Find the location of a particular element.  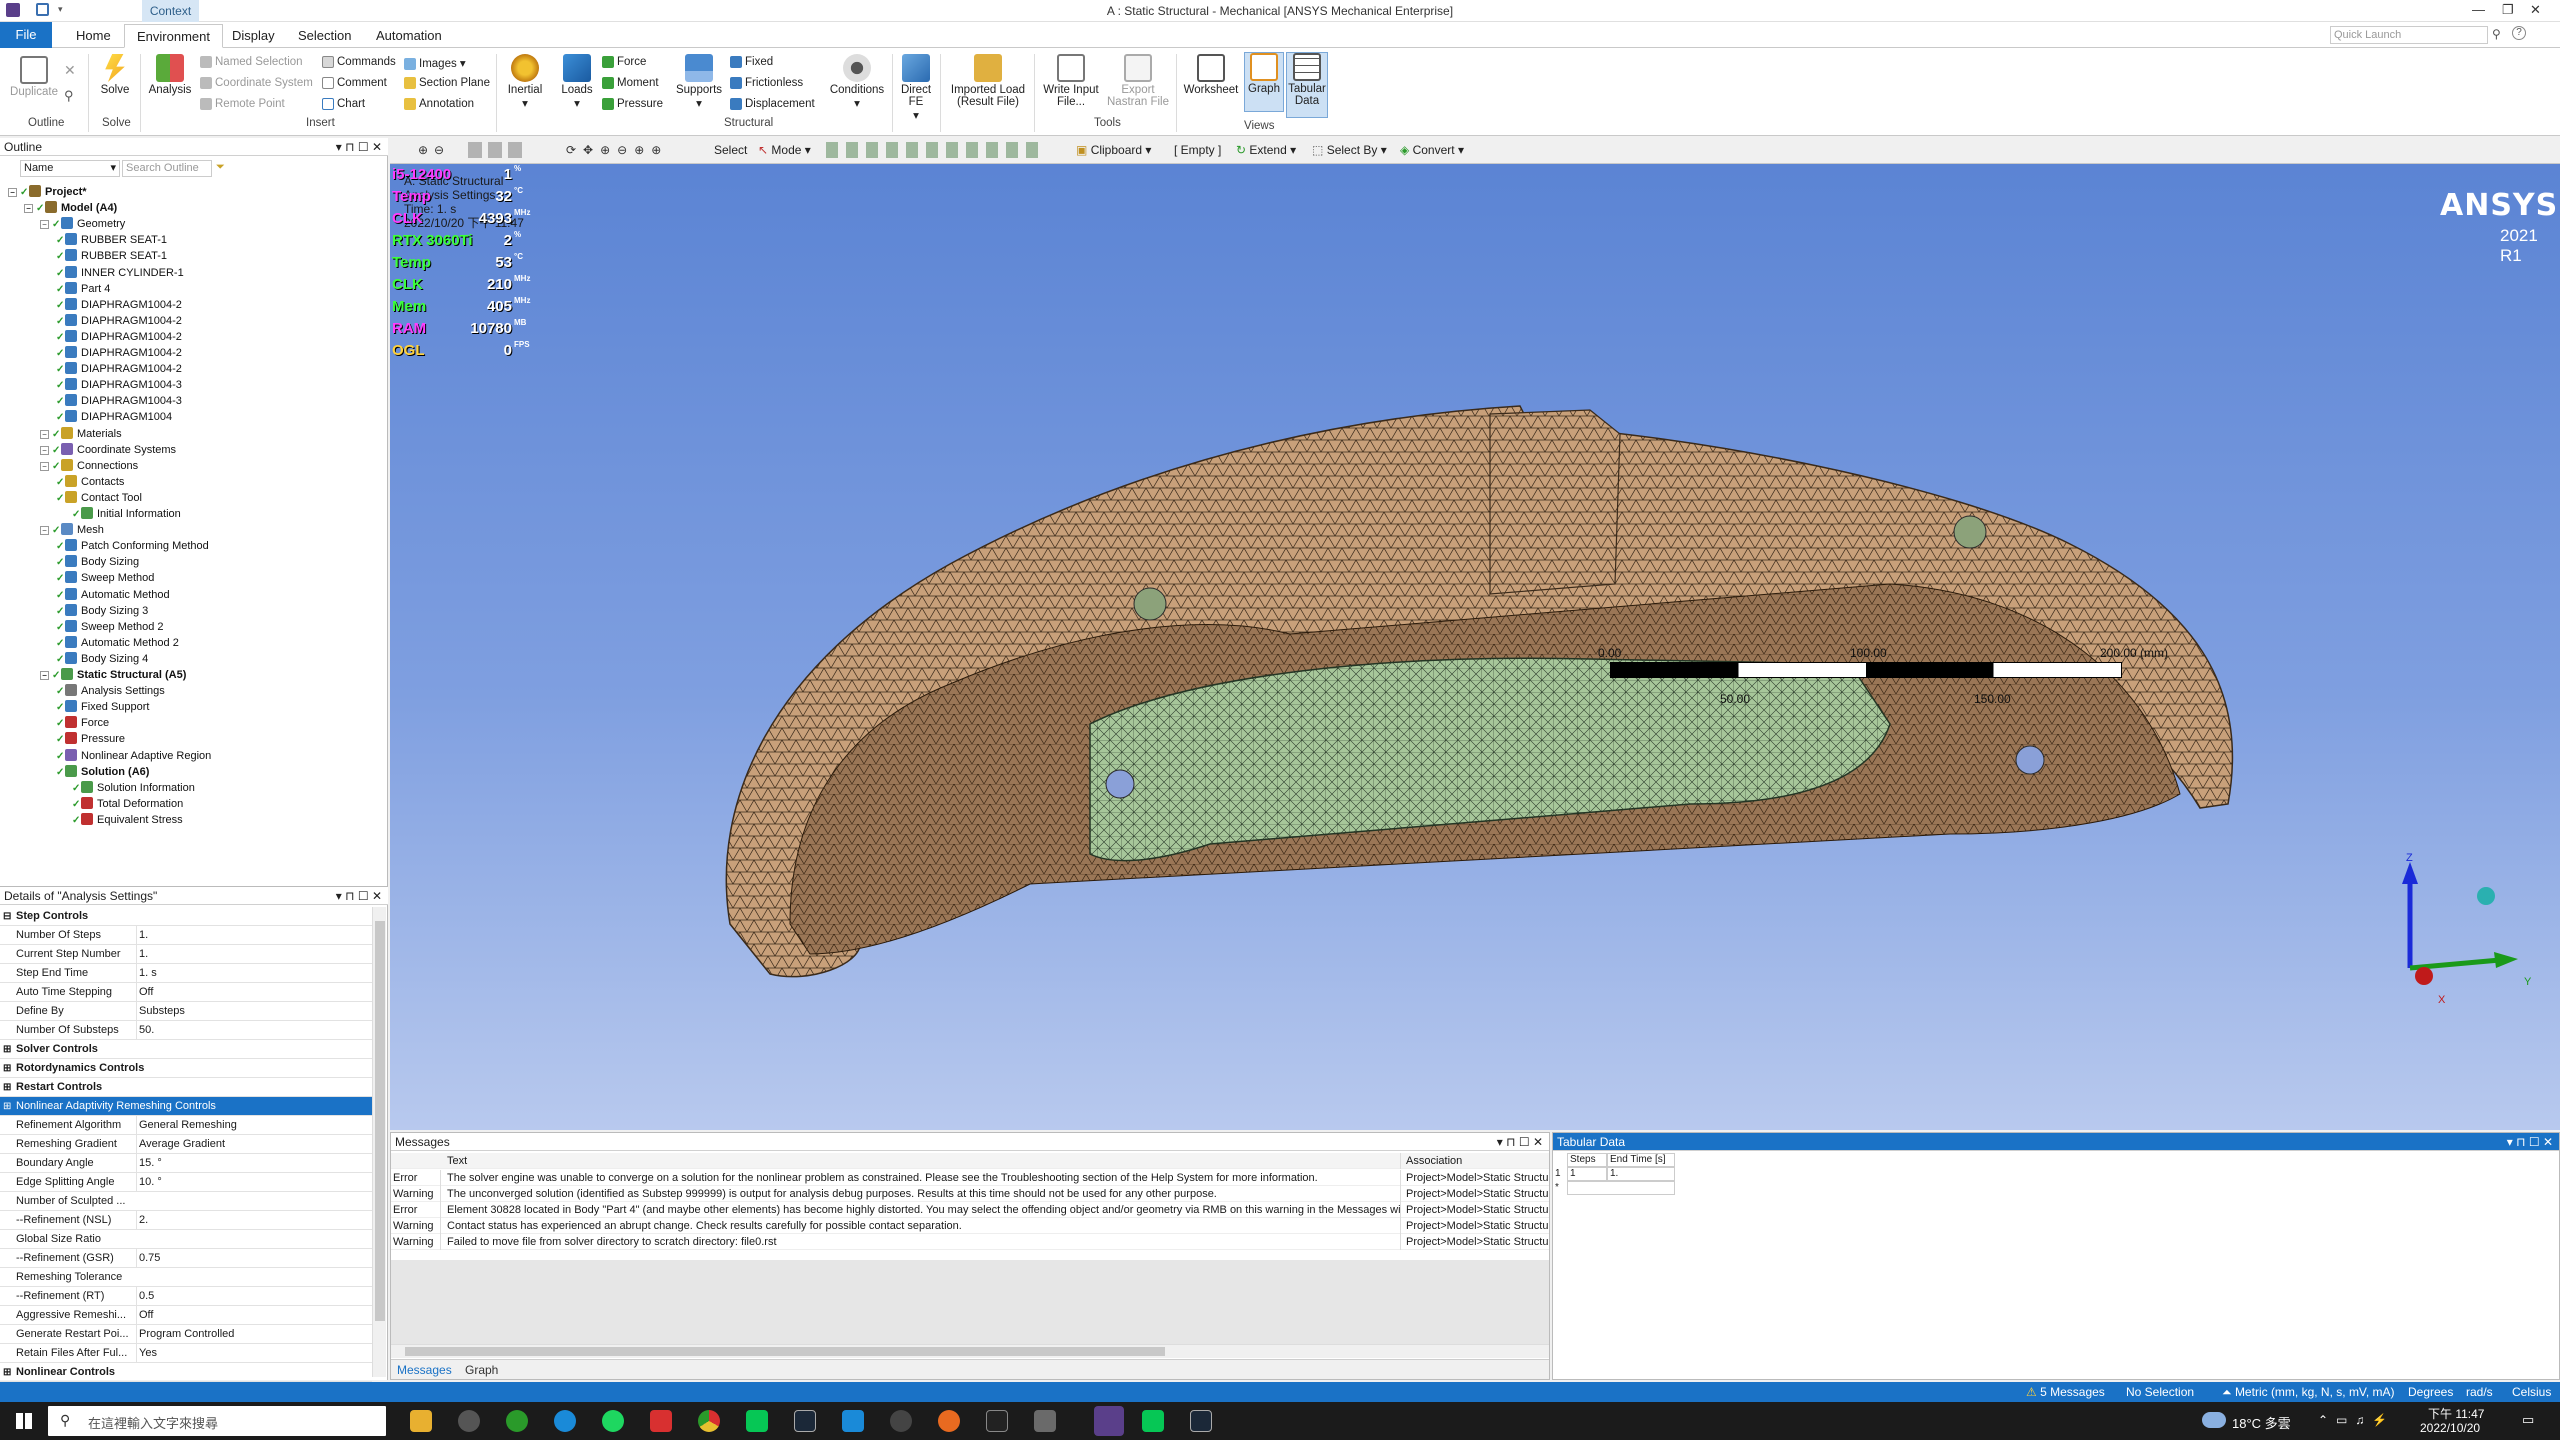

details-row: Refinement Algorithm General Remeshing is located at coordinates (186, 1125).